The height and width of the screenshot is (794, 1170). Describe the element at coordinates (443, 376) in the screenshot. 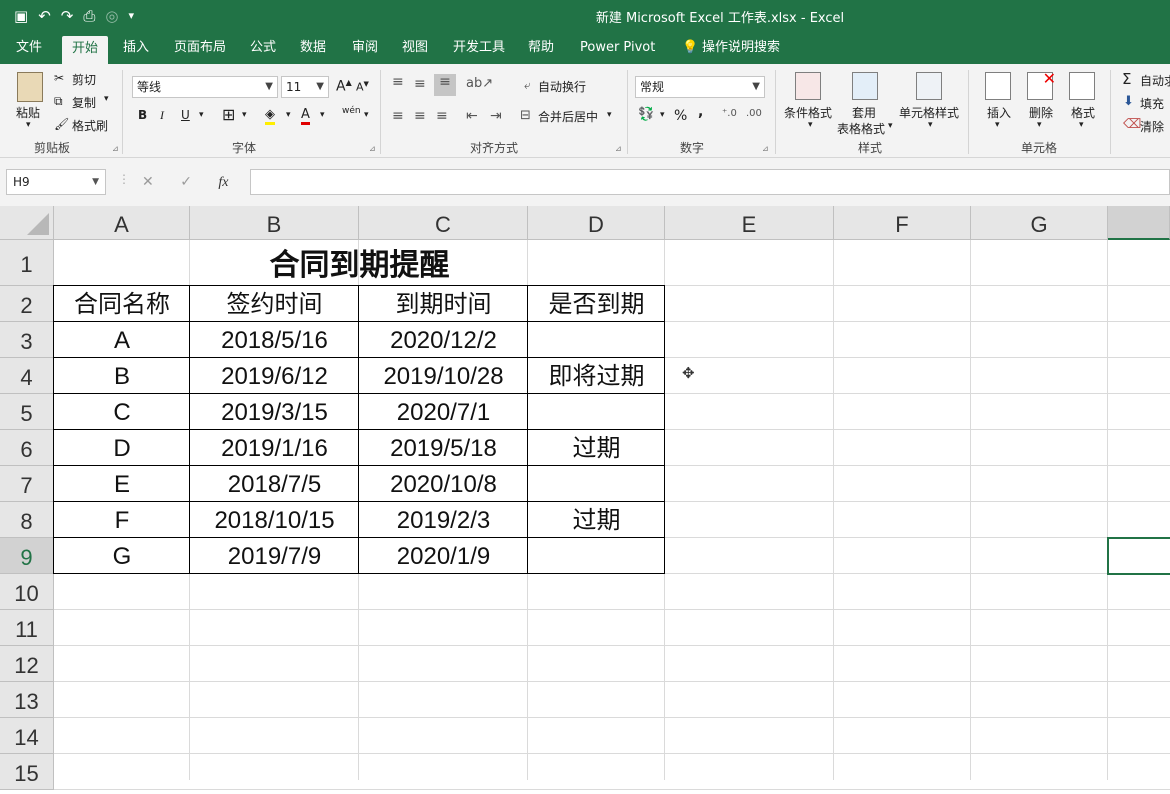

I see `table-cell: 2019/10/28` at that location.